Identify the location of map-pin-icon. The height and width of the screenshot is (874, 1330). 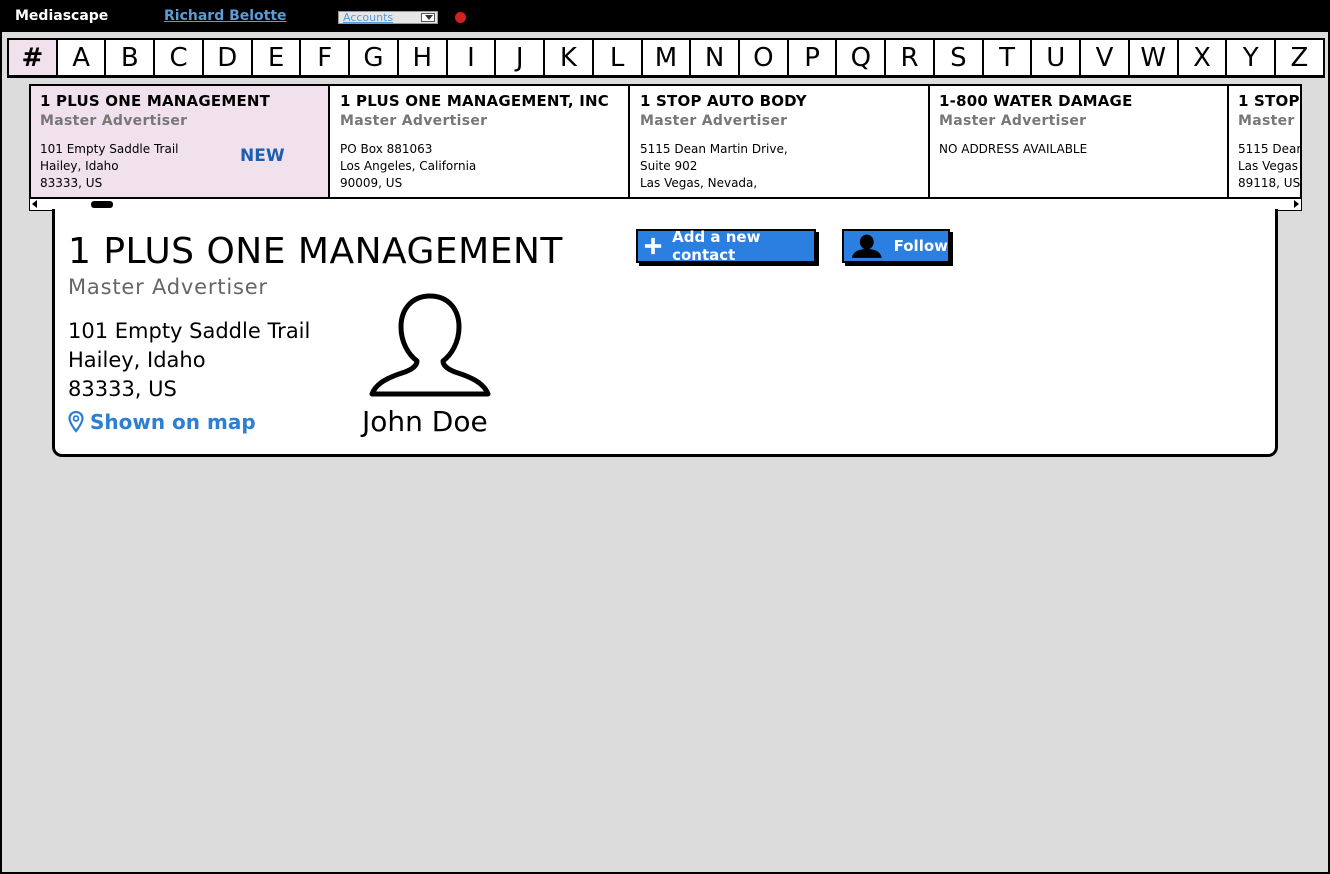
(76, 422).